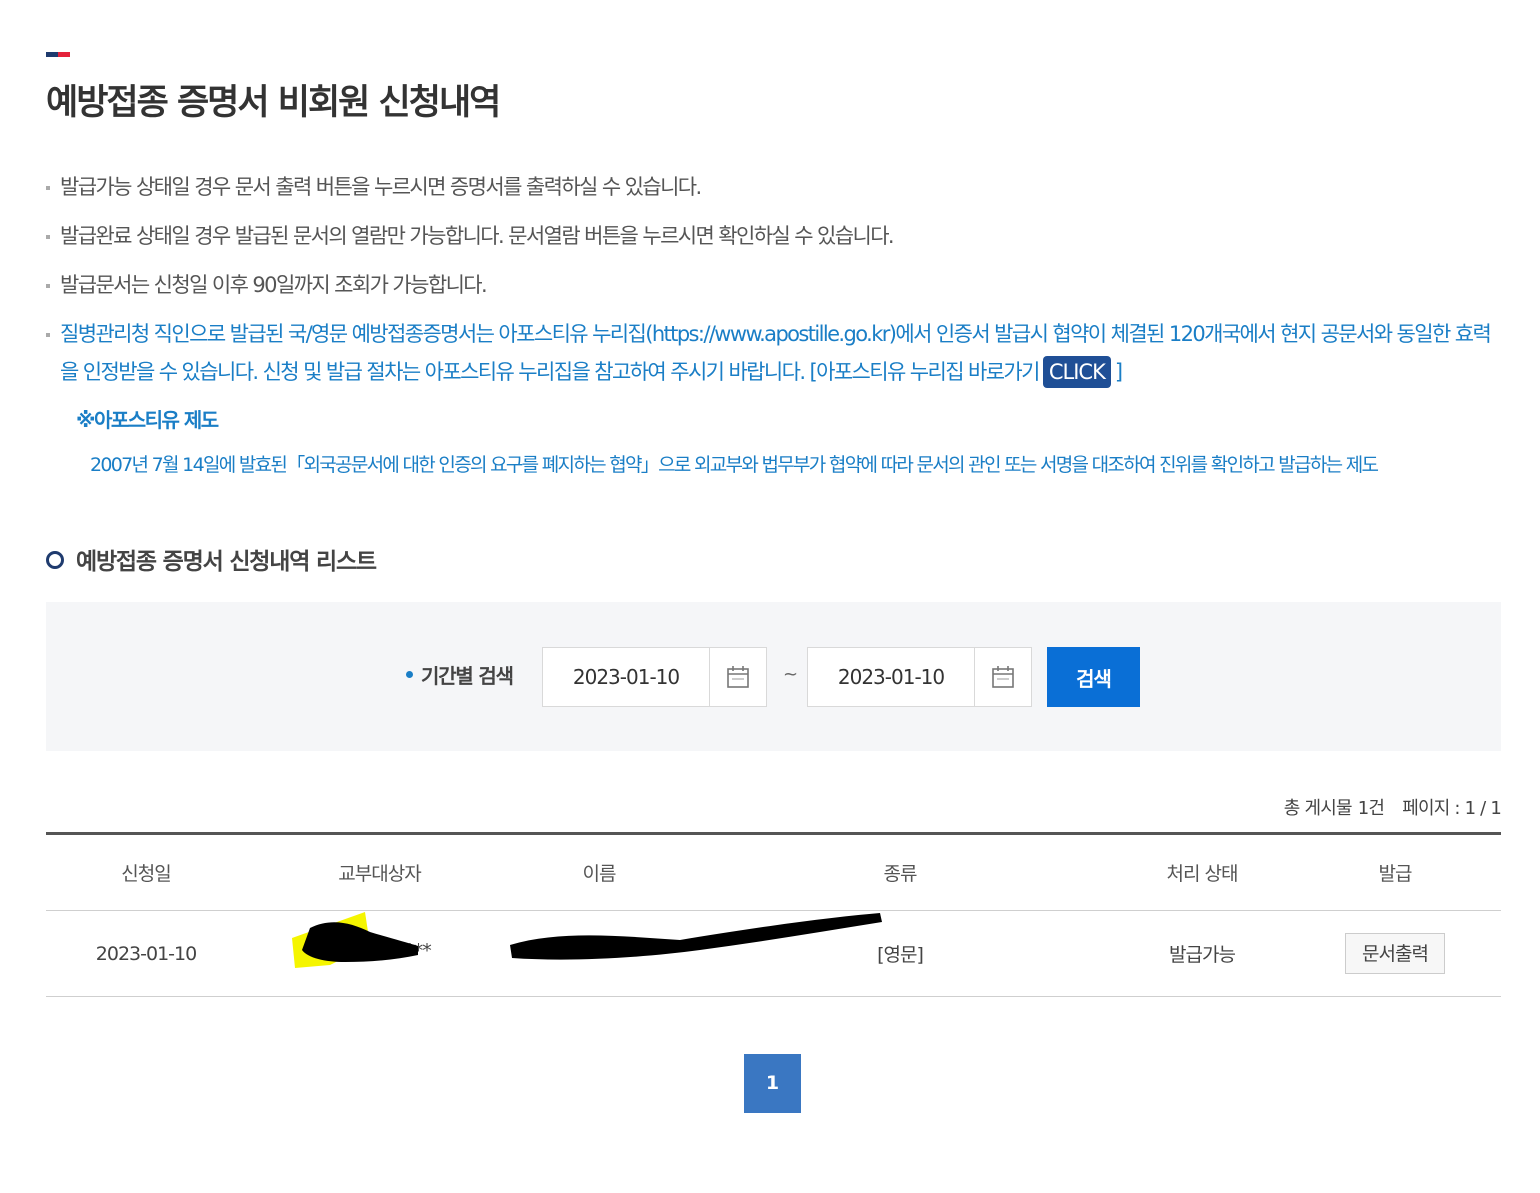 The width and height of the screenshot is (1540, 1193). What do you see at coordinates (226, 562) in the screenshot?
I see `section-title-text: 예방접종 증명서 신청내역 리스트` at bounding box center [226, 562].